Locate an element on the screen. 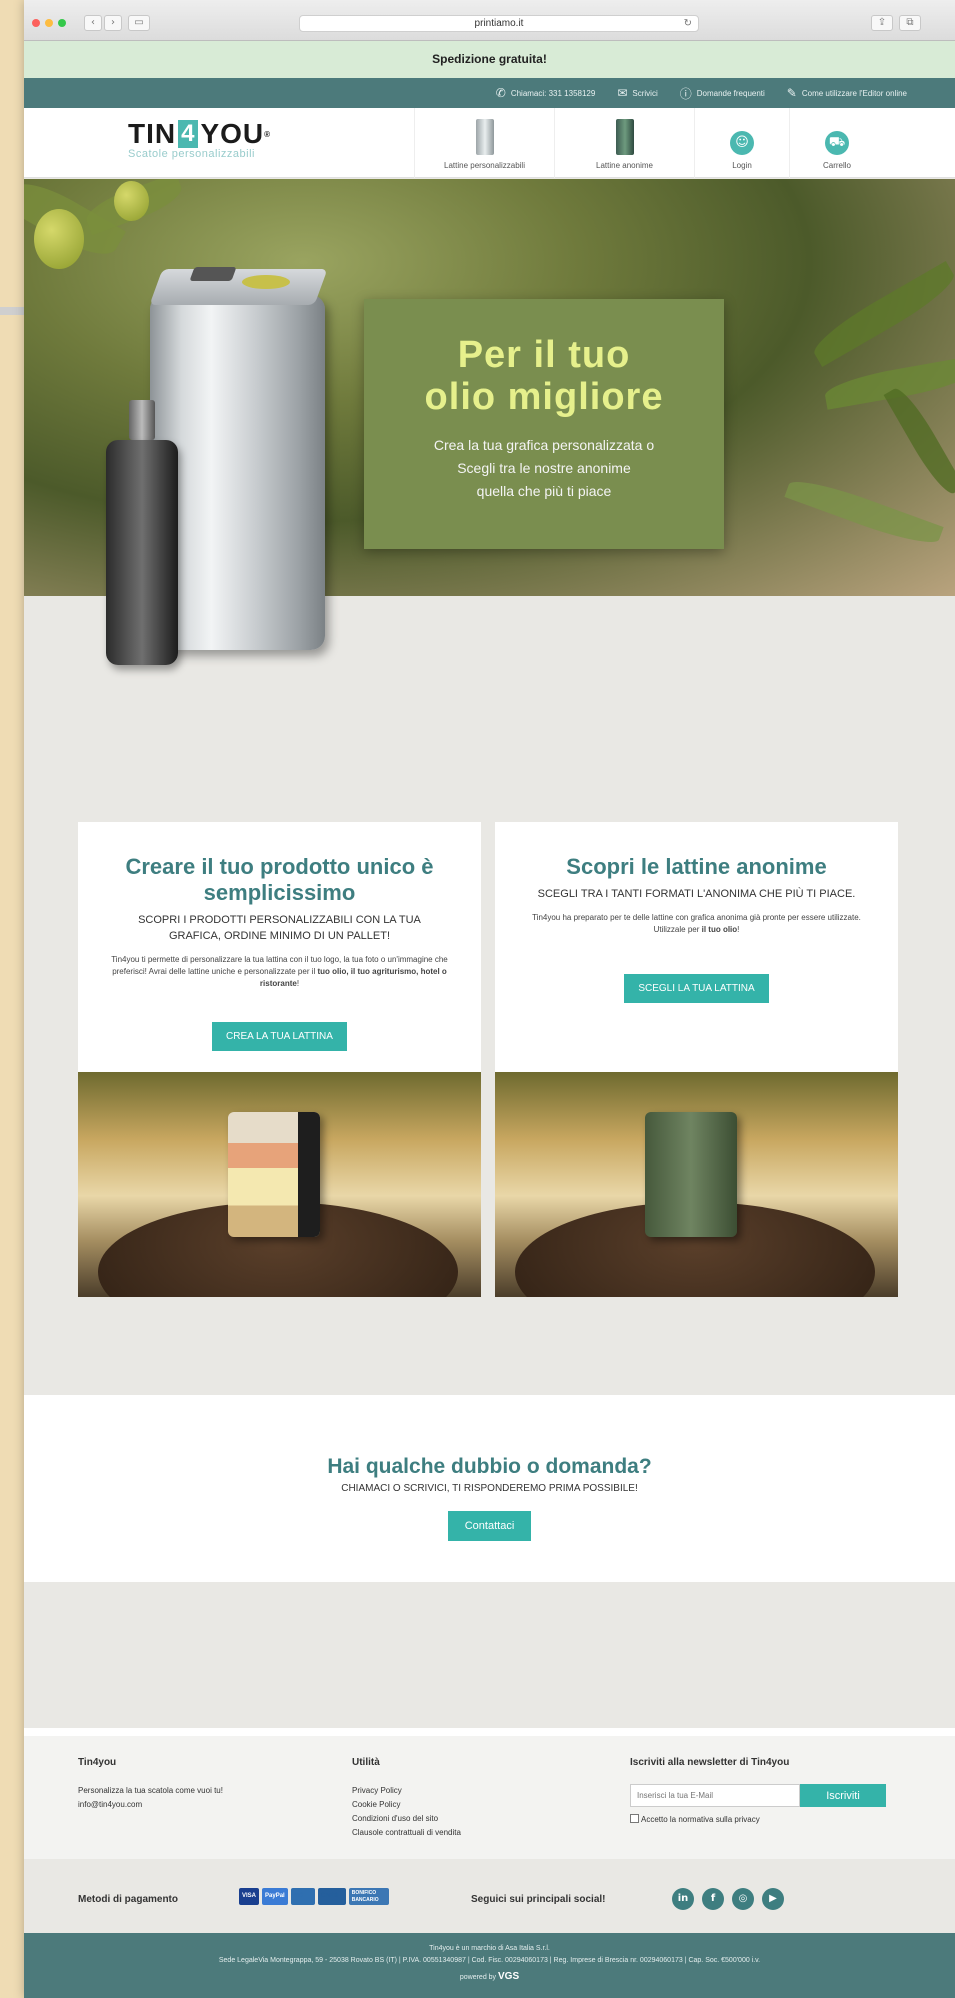 The width and height of the screenshot is (955, 1998). newsletter-subscribe-button: Iscriviti is located at coordinates (843, 1795).